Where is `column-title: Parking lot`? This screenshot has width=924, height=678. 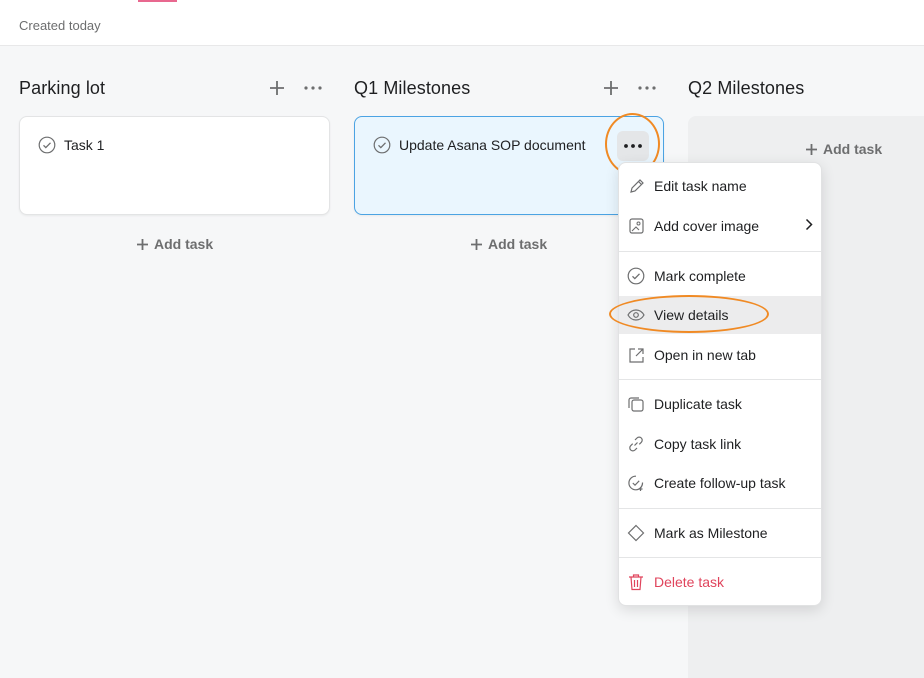 column-title: Parking lot is located at coordinates (62, 87).